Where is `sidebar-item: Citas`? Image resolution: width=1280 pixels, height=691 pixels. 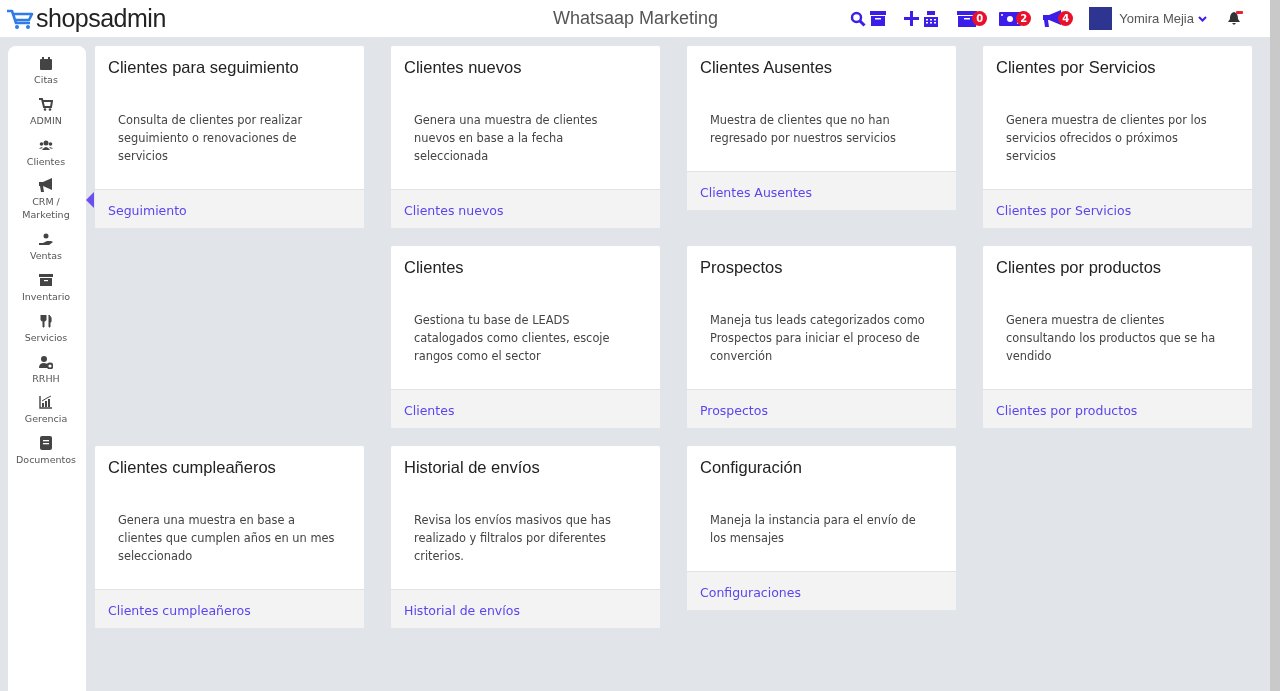
sidebar-item: Citas is located at coordinates (52, 71).